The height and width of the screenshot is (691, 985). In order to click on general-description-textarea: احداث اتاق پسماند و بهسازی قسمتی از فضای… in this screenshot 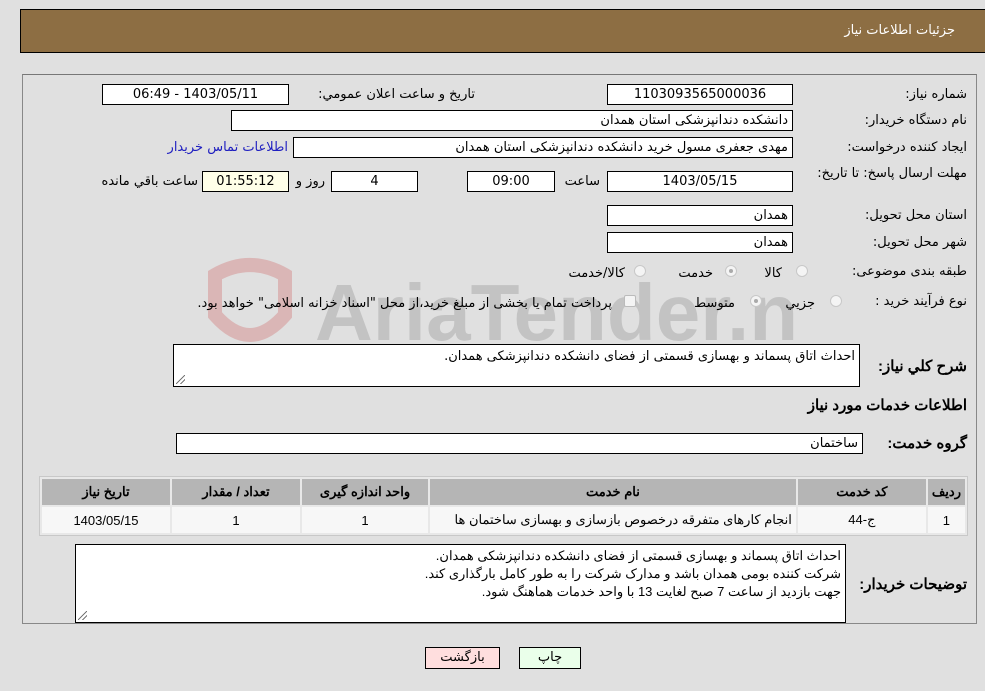, I will do `click(516, 365)`.